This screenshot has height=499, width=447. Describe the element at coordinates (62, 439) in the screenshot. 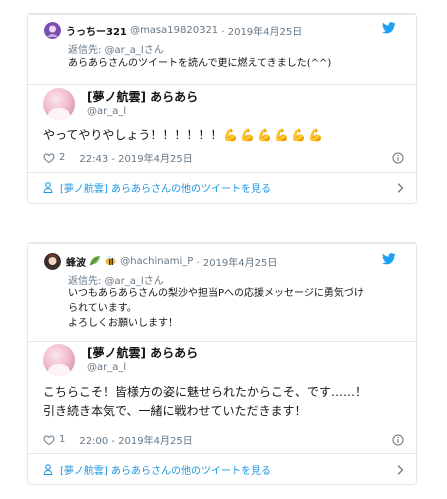

I see `like-count: 1` at that location.